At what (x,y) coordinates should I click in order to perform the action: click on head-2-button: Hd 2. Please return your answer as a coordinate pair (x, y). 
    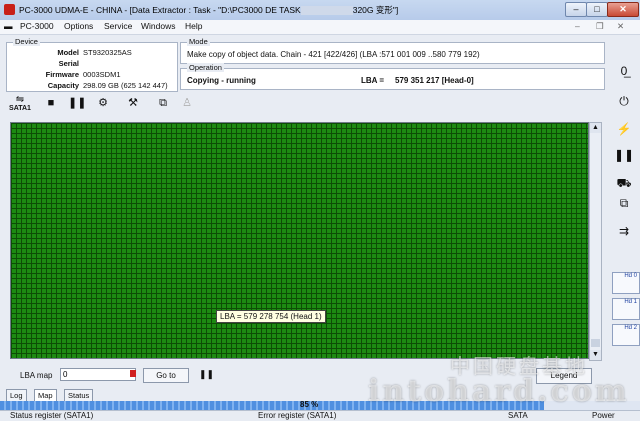
    Looking at the image, I should click on (626, 335).